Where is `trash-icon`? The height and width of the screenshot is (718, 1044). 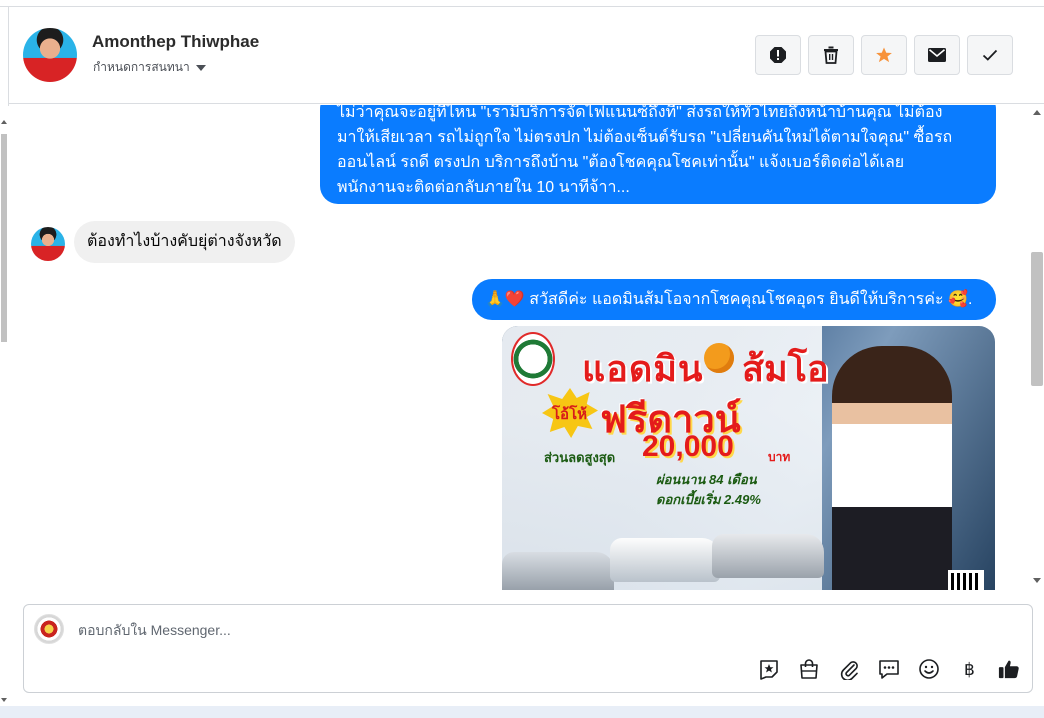
trash-icon is located at coordinates (831, 55).